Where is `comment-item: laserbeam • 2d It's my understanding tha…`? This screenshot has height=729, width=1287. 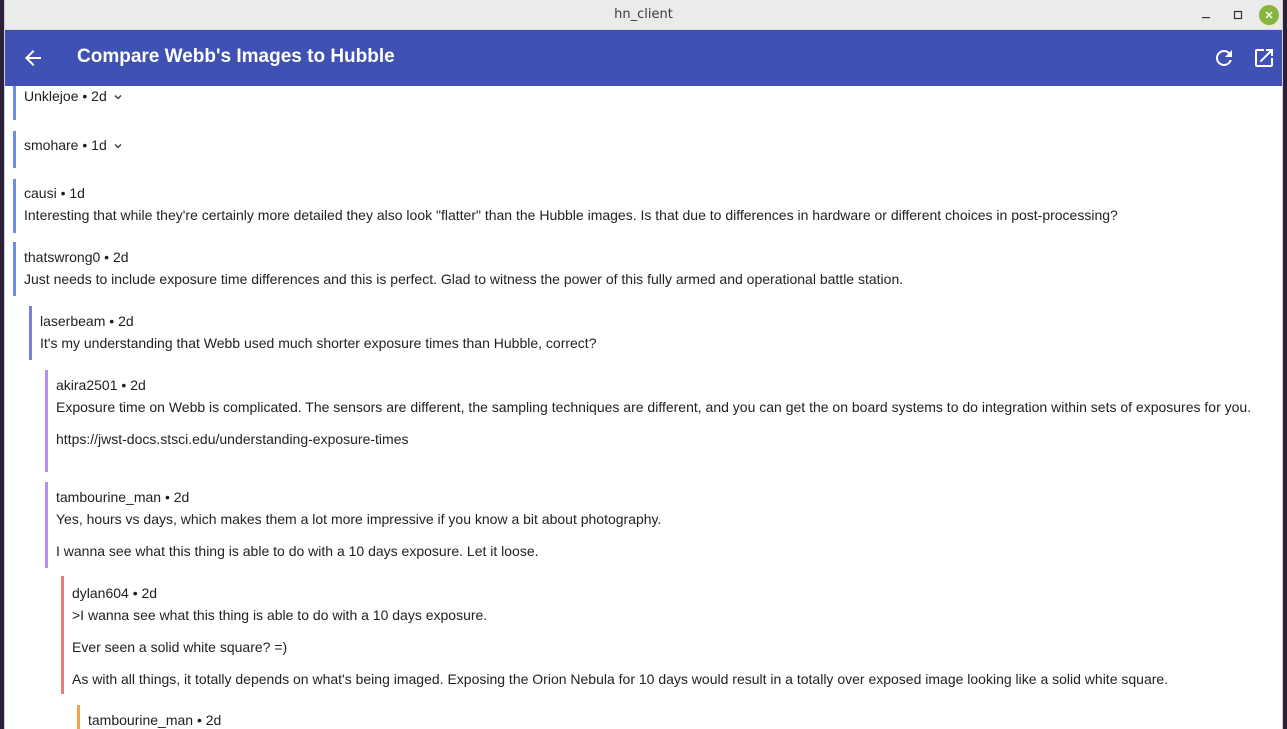 comment-item: laserbeam • 2d It's my understanding tha… is located at coordinates (652, 333).